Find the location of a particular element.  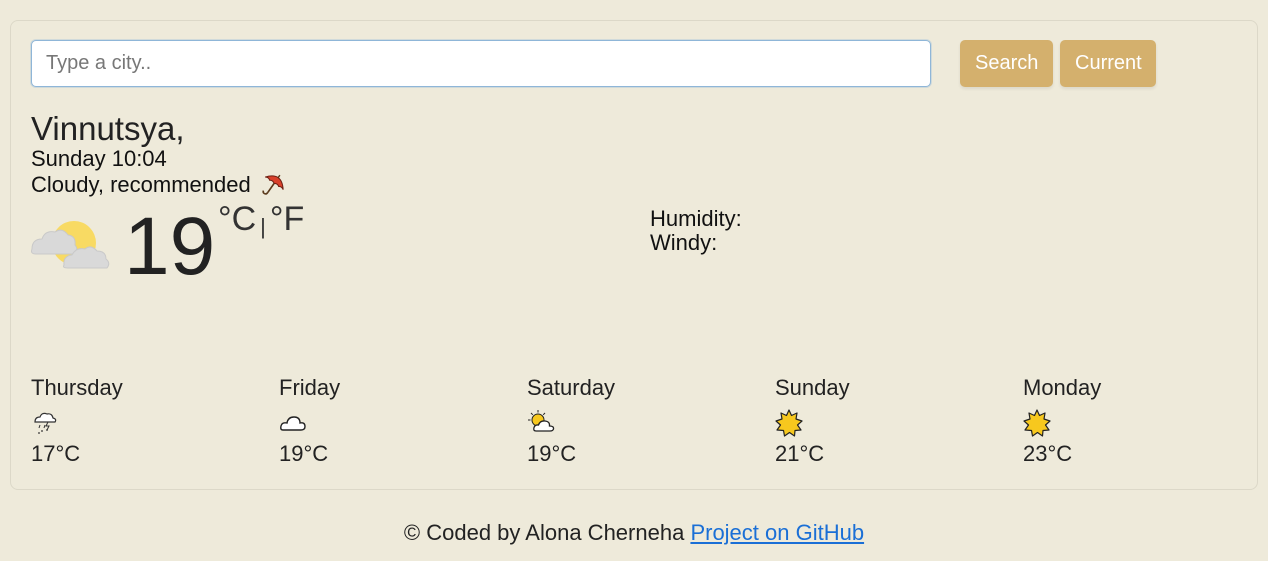

sun-behind-clouds-icon is located at coordinates (70, 245).